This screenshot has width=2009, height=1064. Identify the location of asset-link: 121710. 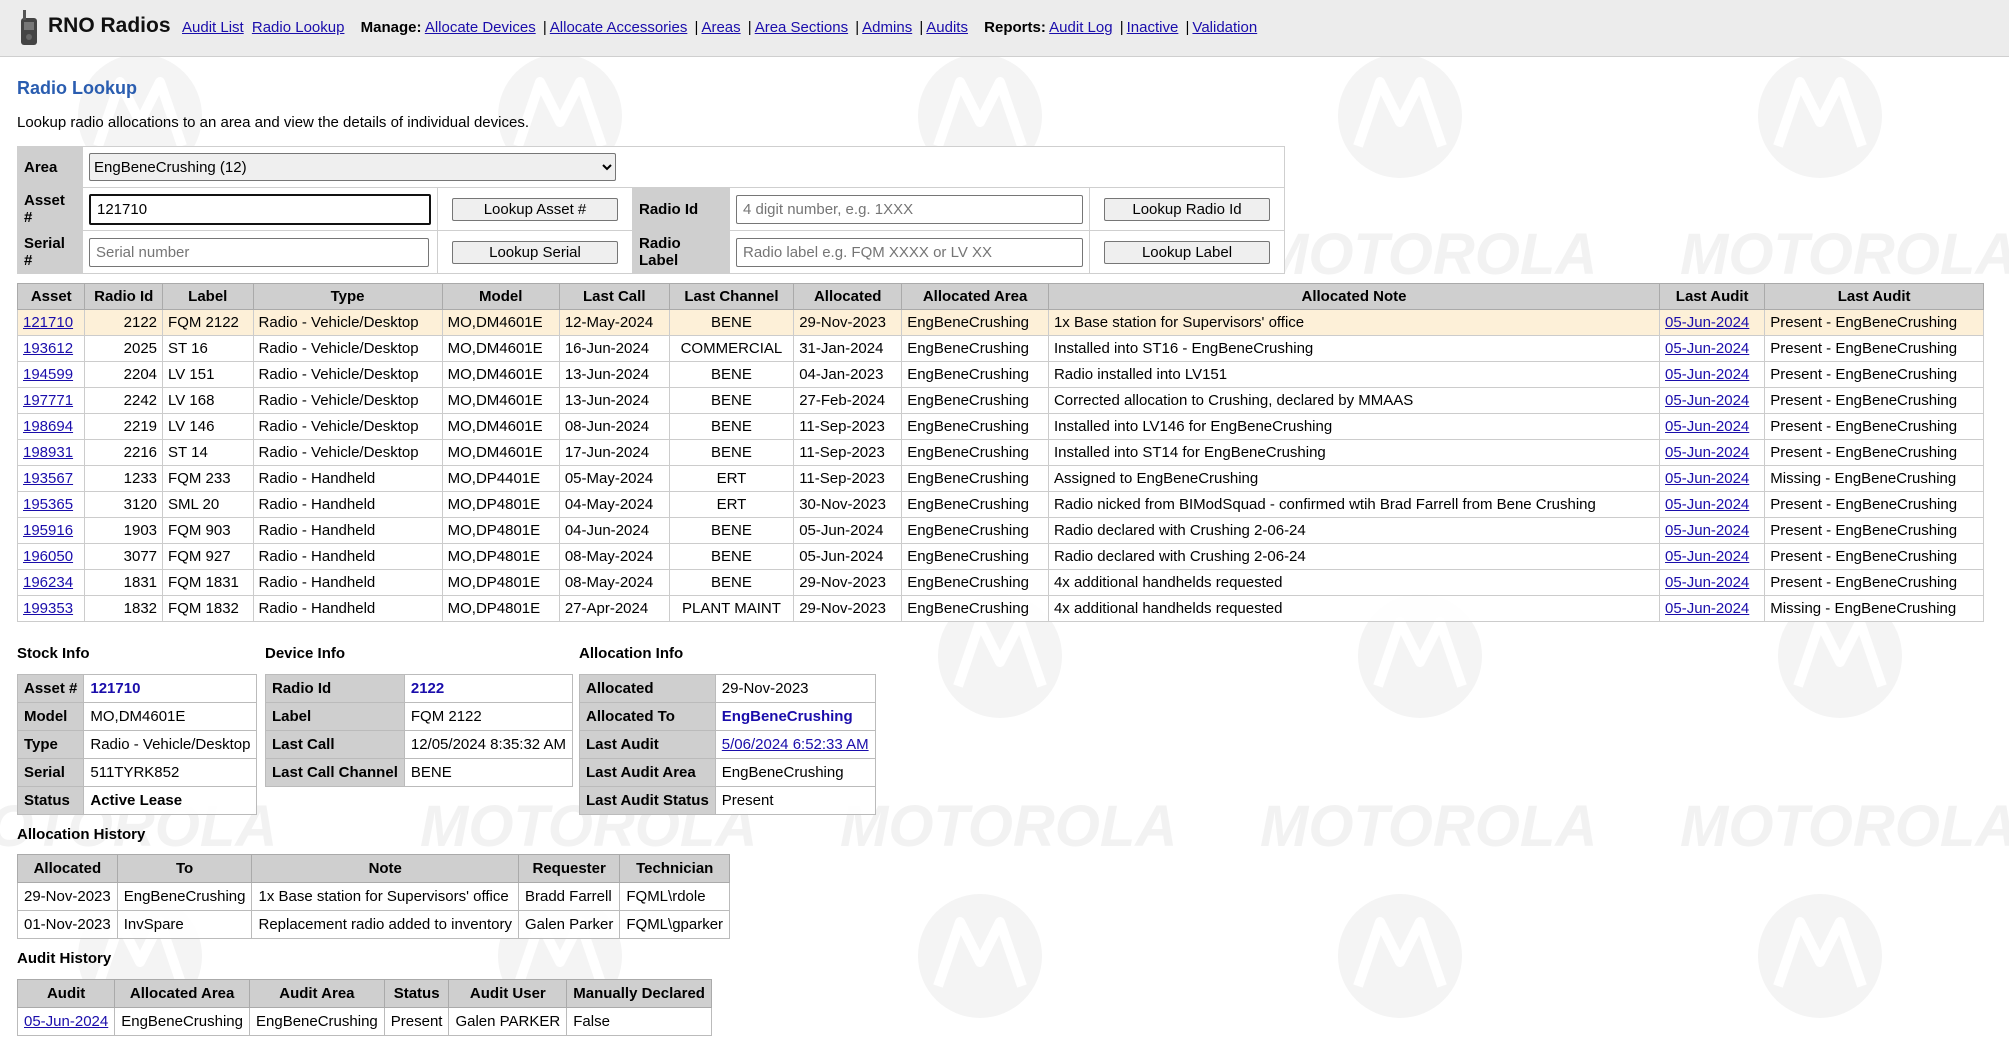
(48, 322).